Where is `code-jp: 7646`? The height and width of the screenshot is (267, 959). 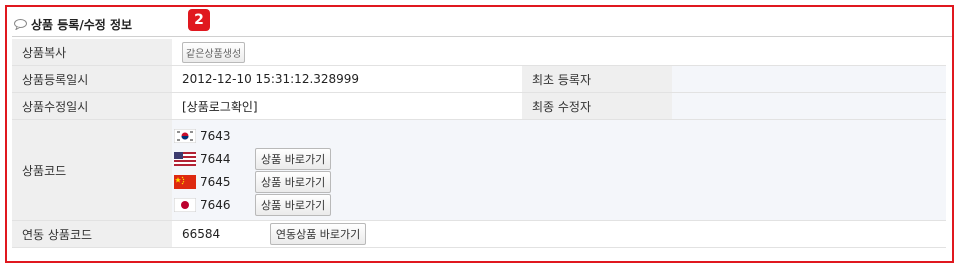
code-jp: 7646 is located at coordinates (215, 204).